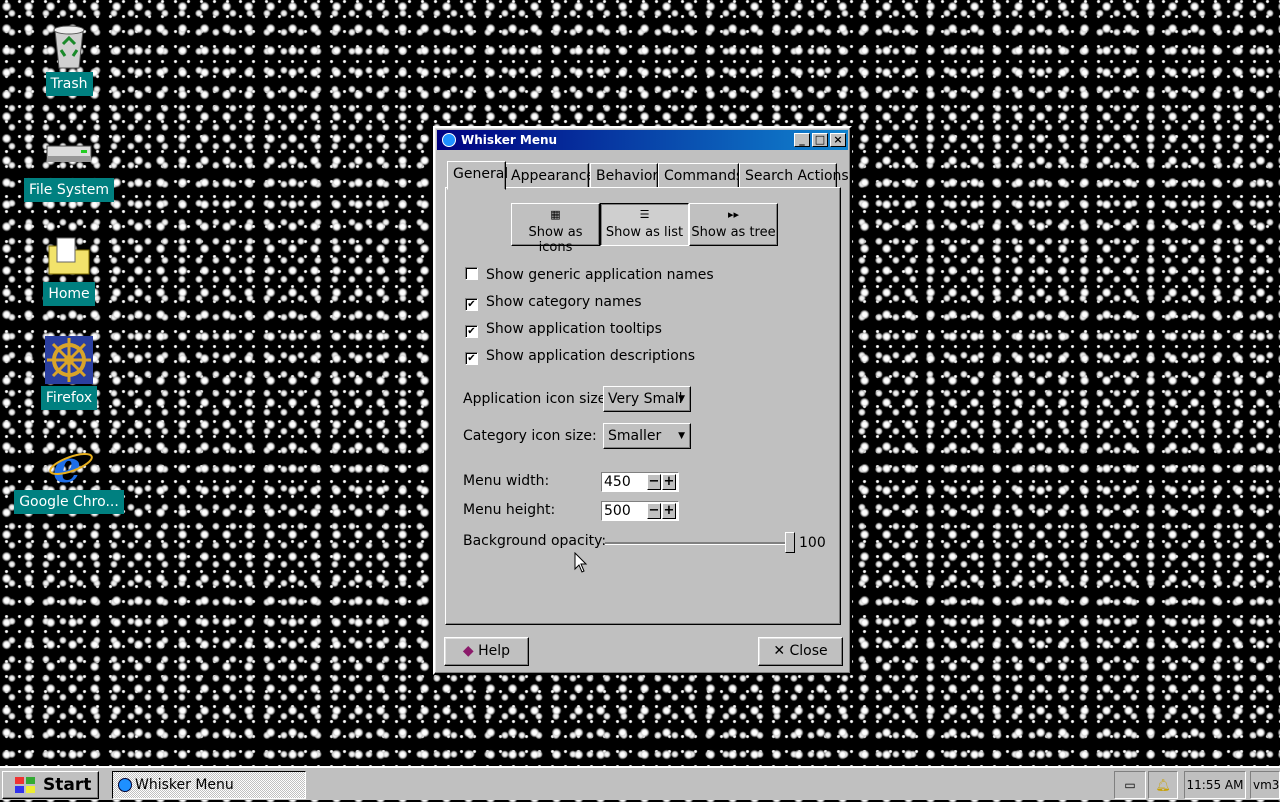  What do you see at coordinates (69, 360) in the screenshot?
I see `ship-wheel-icon` at bounding box center [69, 360].